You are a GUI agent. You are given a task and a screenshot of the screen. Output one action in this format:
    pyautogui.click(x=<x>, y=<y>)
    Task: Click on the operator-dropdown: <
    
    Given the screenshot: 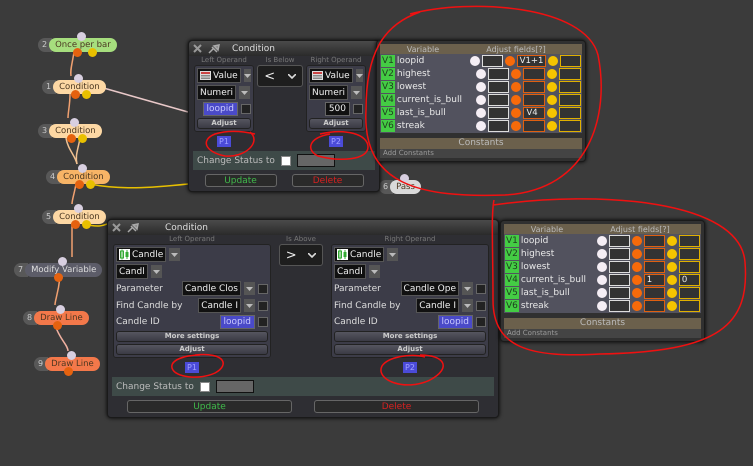 What is the action you would take?
    pyautogui.click(x=280, y=76)
    